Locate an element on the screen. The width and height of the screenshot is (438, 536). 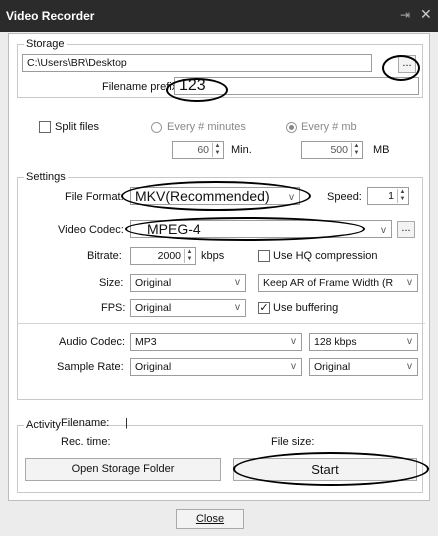
use-buffering-label: Use buffering is located at coordinates (306, 308).